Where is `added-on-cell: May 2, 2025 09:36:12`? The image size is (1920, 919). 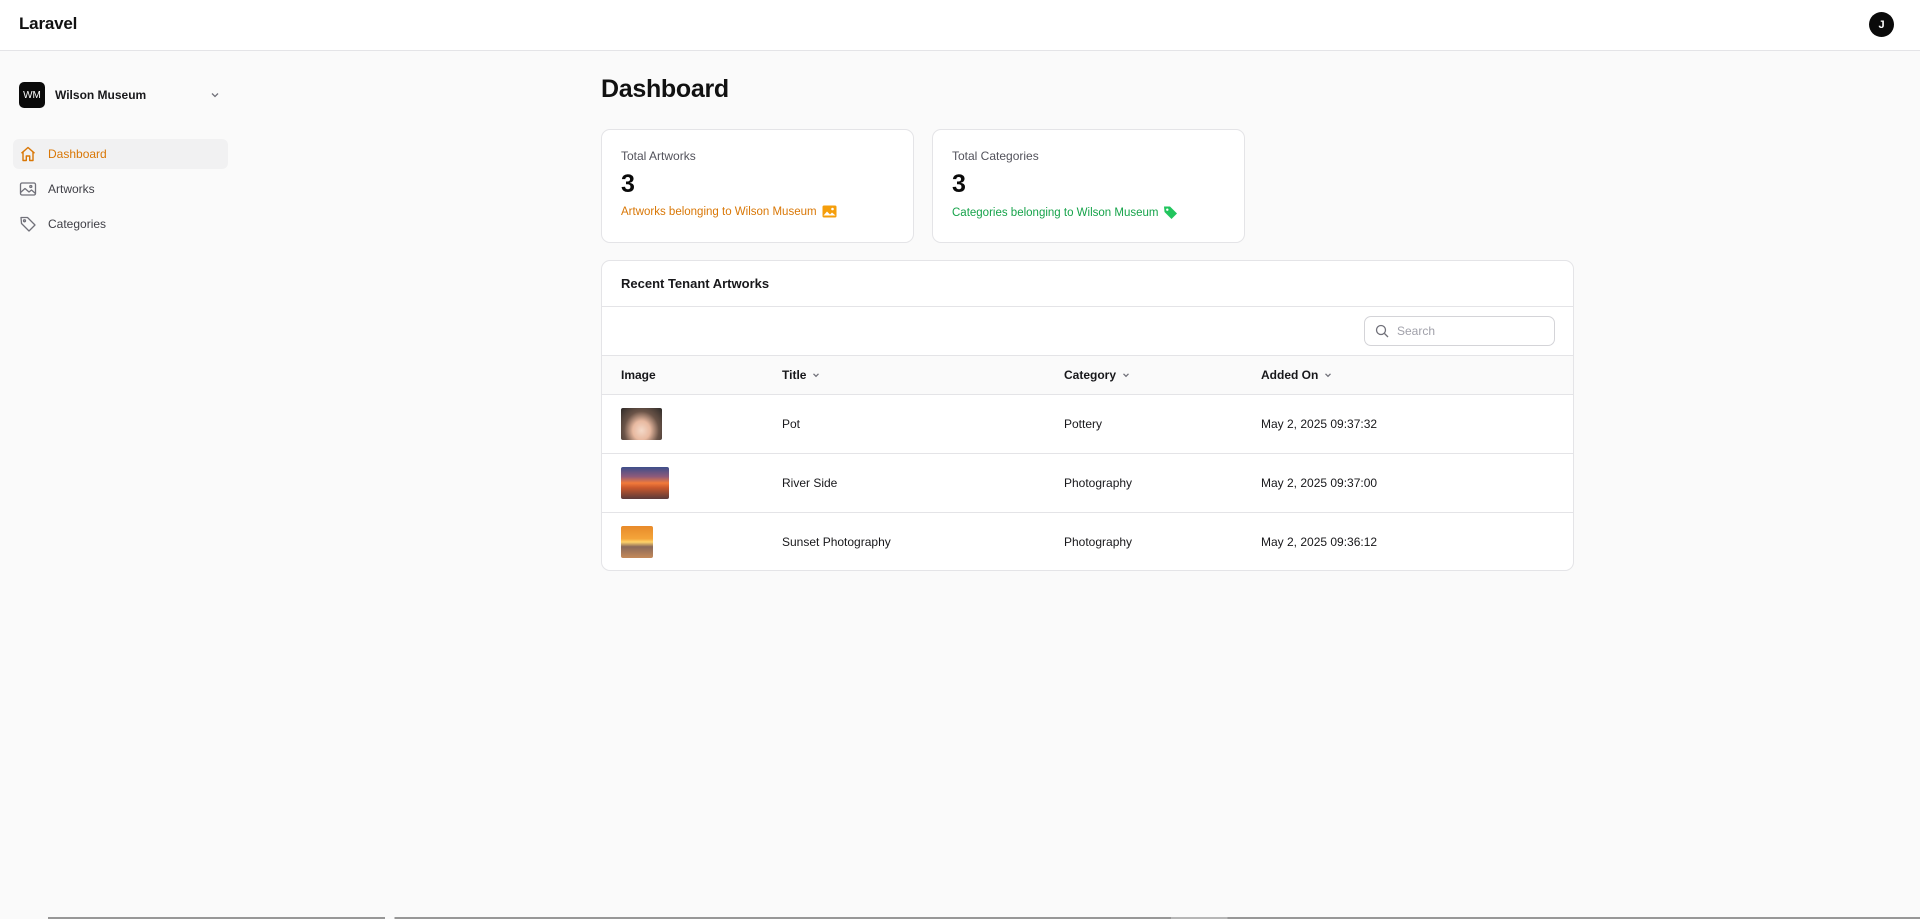
added-on-cell: May 2, 2025 09:36:12 is located at coordinates (1319, 541).